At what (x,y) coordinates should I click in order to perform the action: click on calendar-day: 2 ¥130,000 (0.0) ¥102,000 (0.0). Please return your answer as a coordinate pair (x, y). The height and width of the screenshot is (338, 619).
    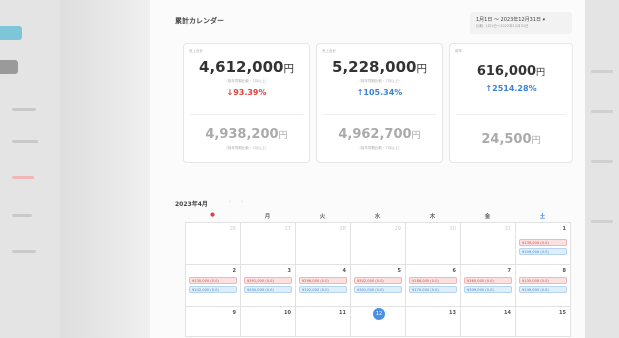
    Looking at the image, I should click on (213, 285).